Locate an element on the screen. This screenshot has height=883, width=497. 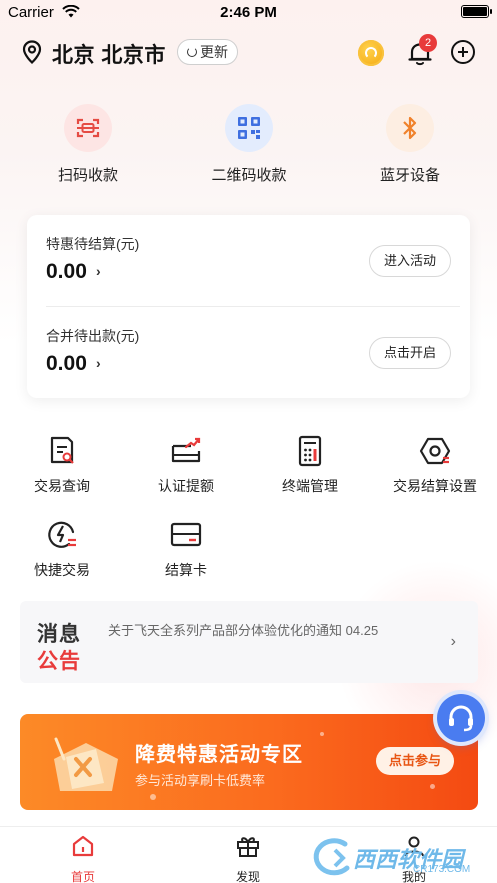
notice-message: 关于飞天全系列产品部分体验优化的通知 04.25 is located at coordinates (243, 629).